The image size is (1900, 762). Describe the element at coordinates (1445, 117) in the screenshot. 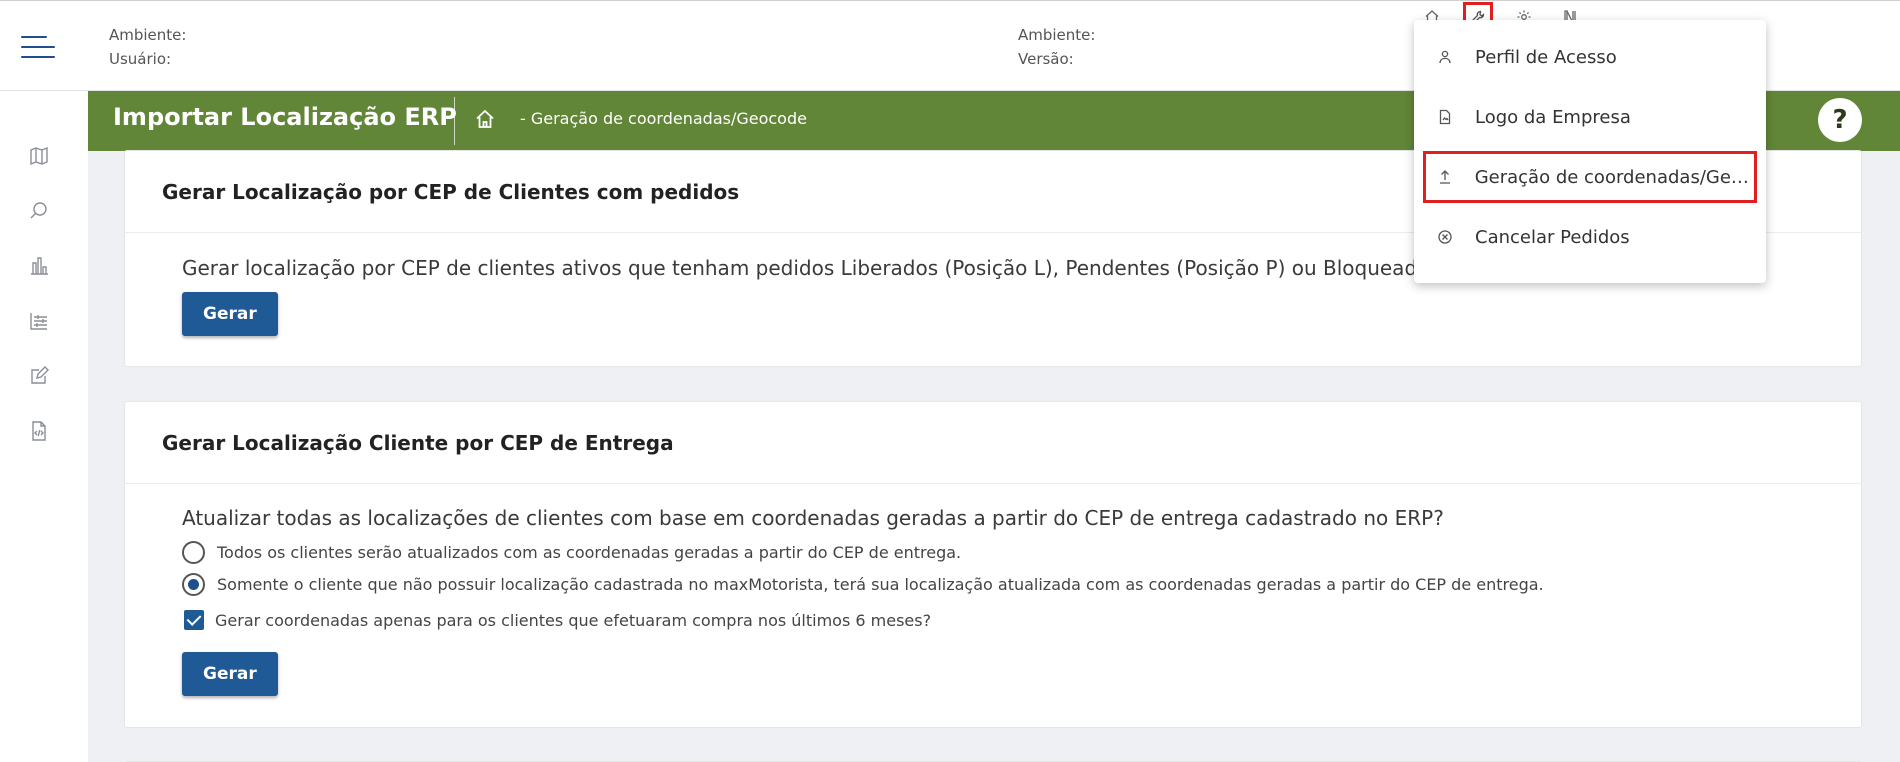

I see `image-file-icon` at that location.